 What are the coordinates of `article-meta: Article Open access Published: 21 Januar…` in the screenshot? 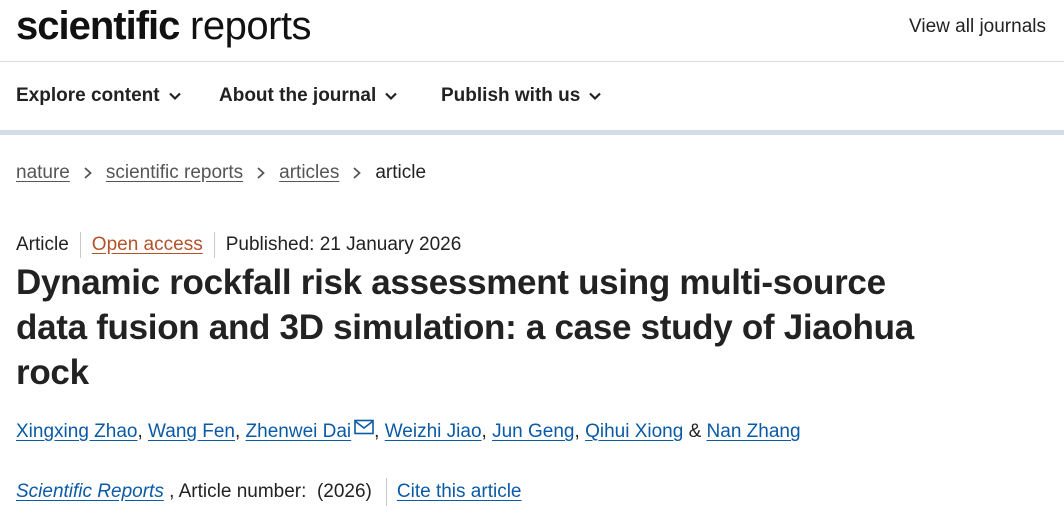 It's located at (238, 245).